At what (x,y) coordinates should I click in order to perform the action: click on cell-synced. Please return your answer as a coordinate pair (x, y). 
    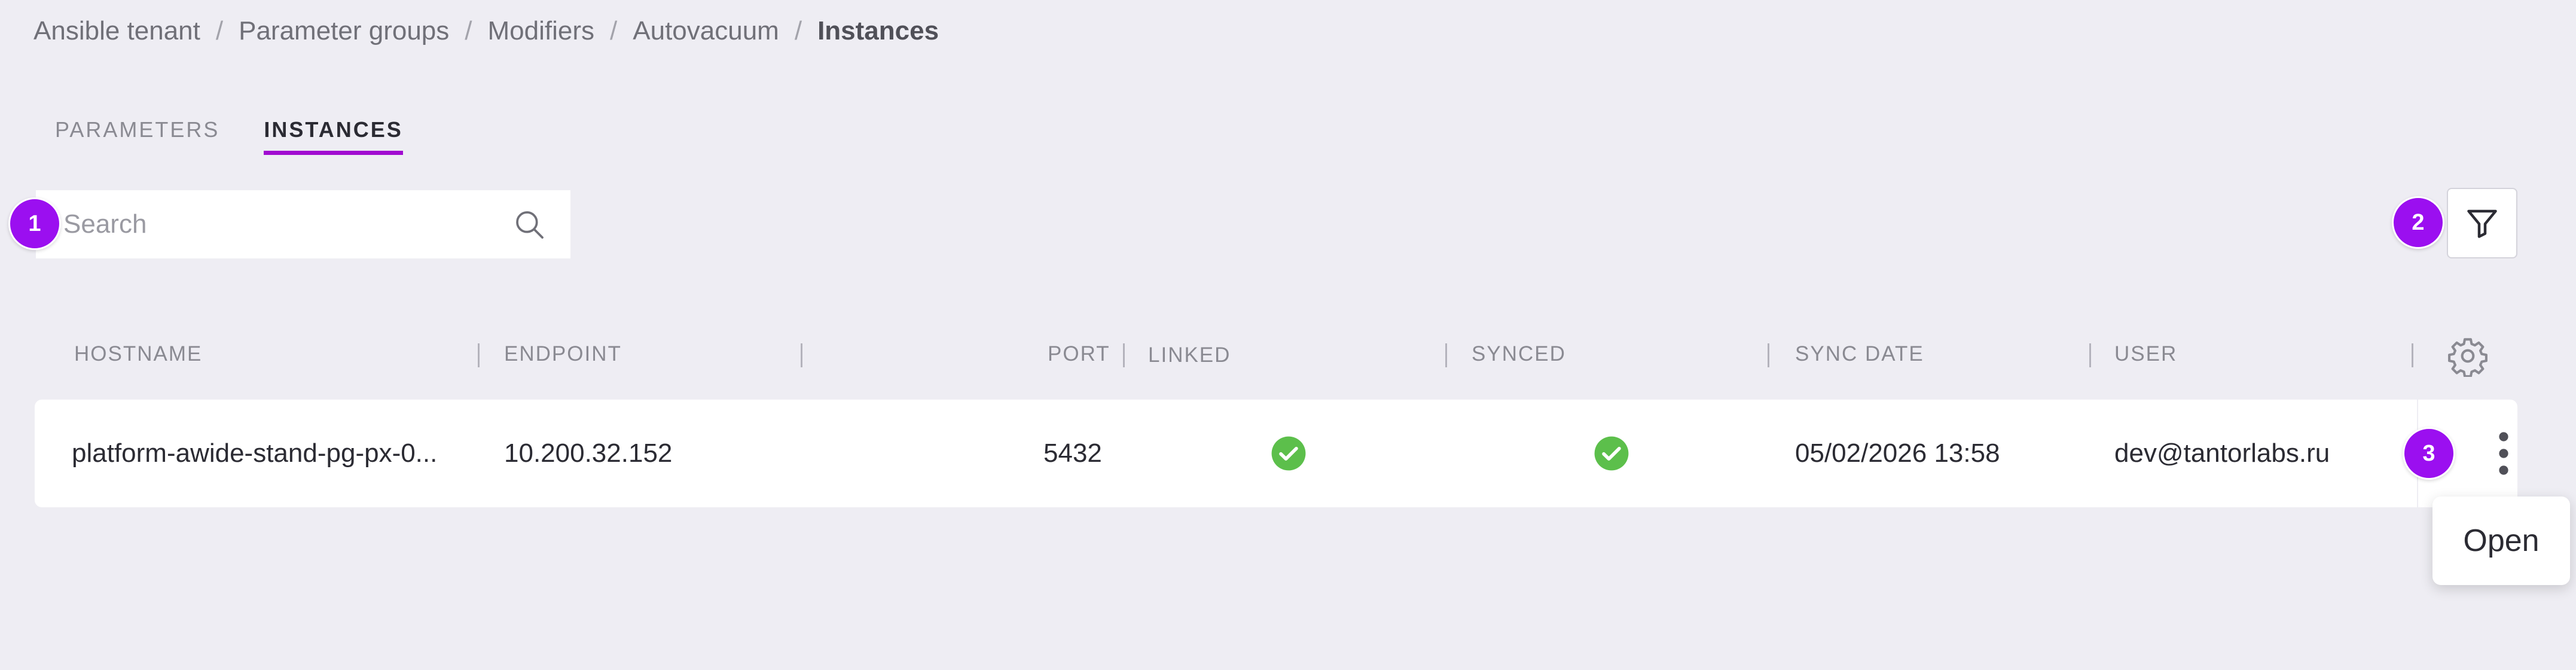
    Looking at the image, I should click on (1611, 453).